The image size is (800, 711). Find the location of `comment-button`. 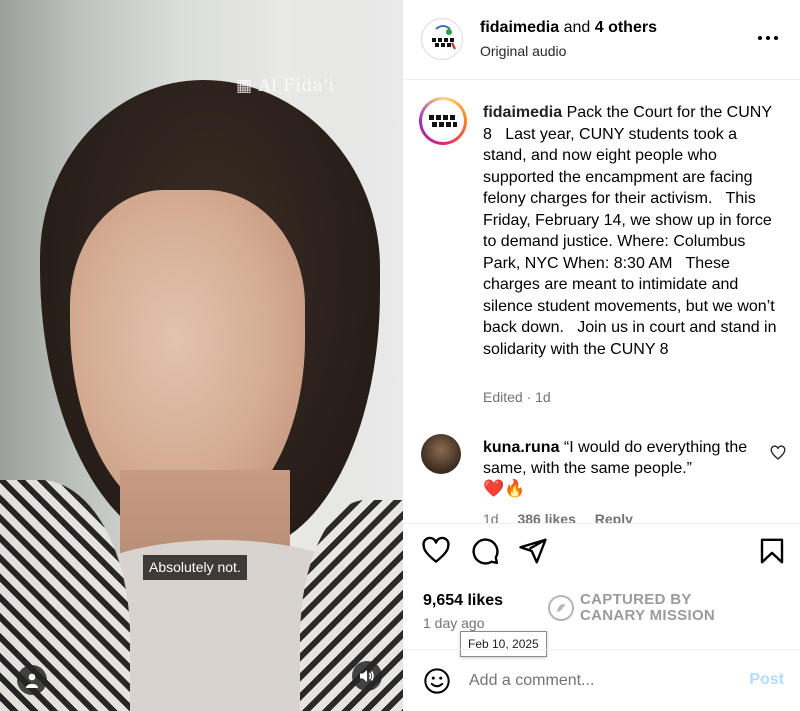

comment-button is located at coordinates (485, 551).